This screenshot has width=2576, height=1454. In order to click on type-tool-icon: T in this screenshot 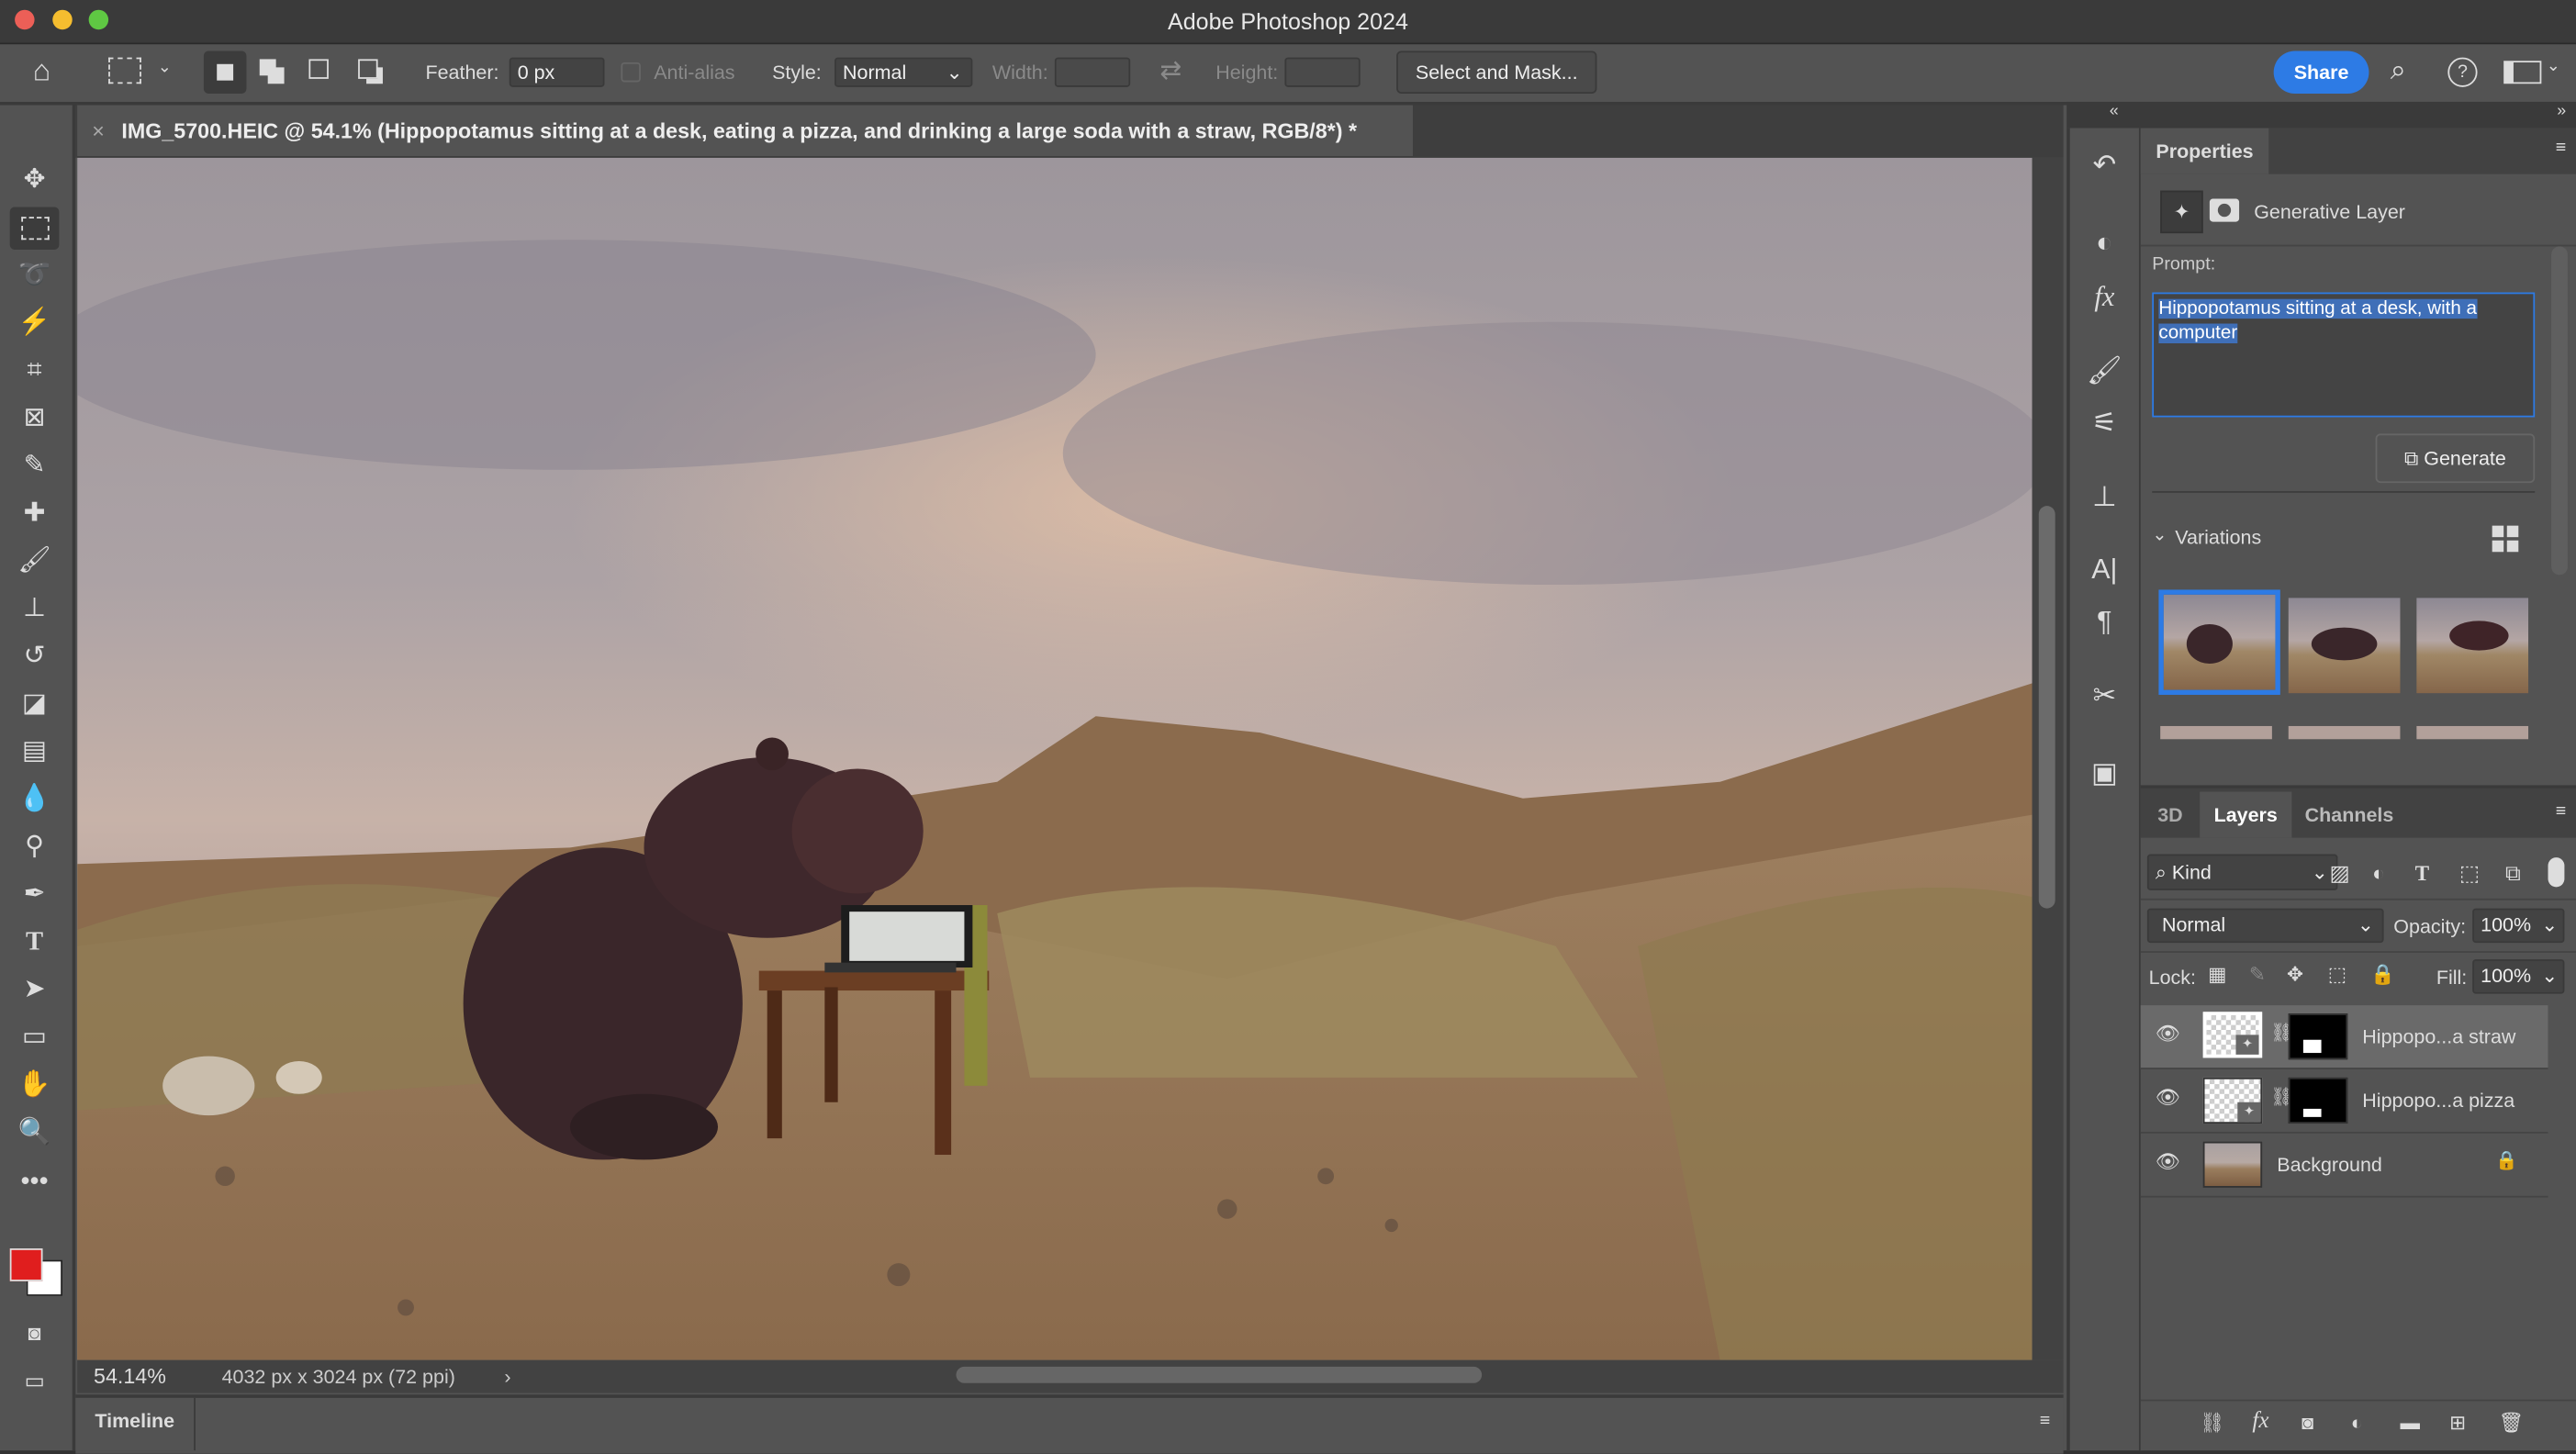, I will do `click(34, 943)`.